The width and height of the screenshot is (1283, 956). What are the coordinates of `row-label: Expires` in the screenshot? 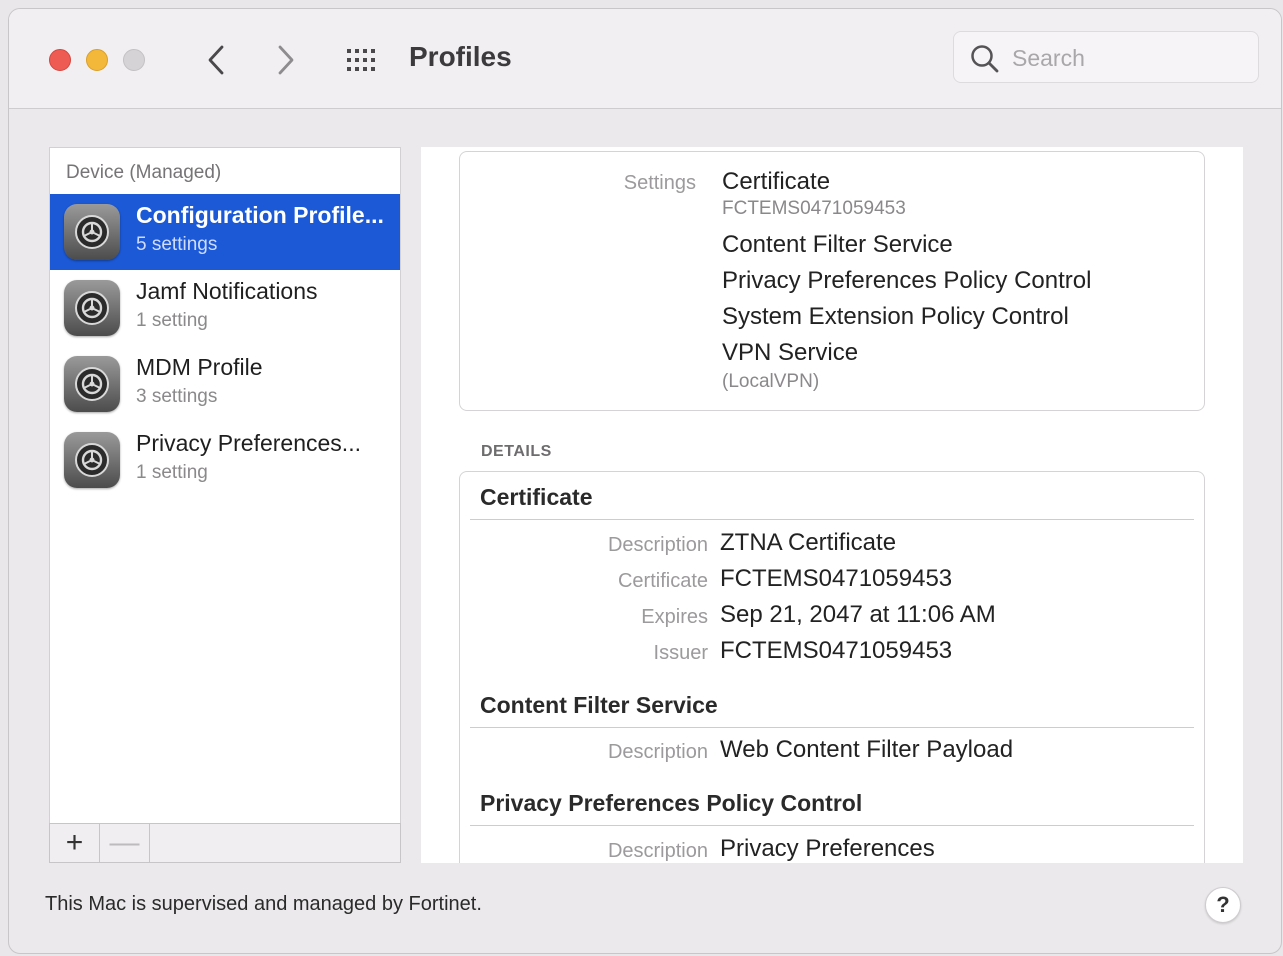 It's located at (674, 617).